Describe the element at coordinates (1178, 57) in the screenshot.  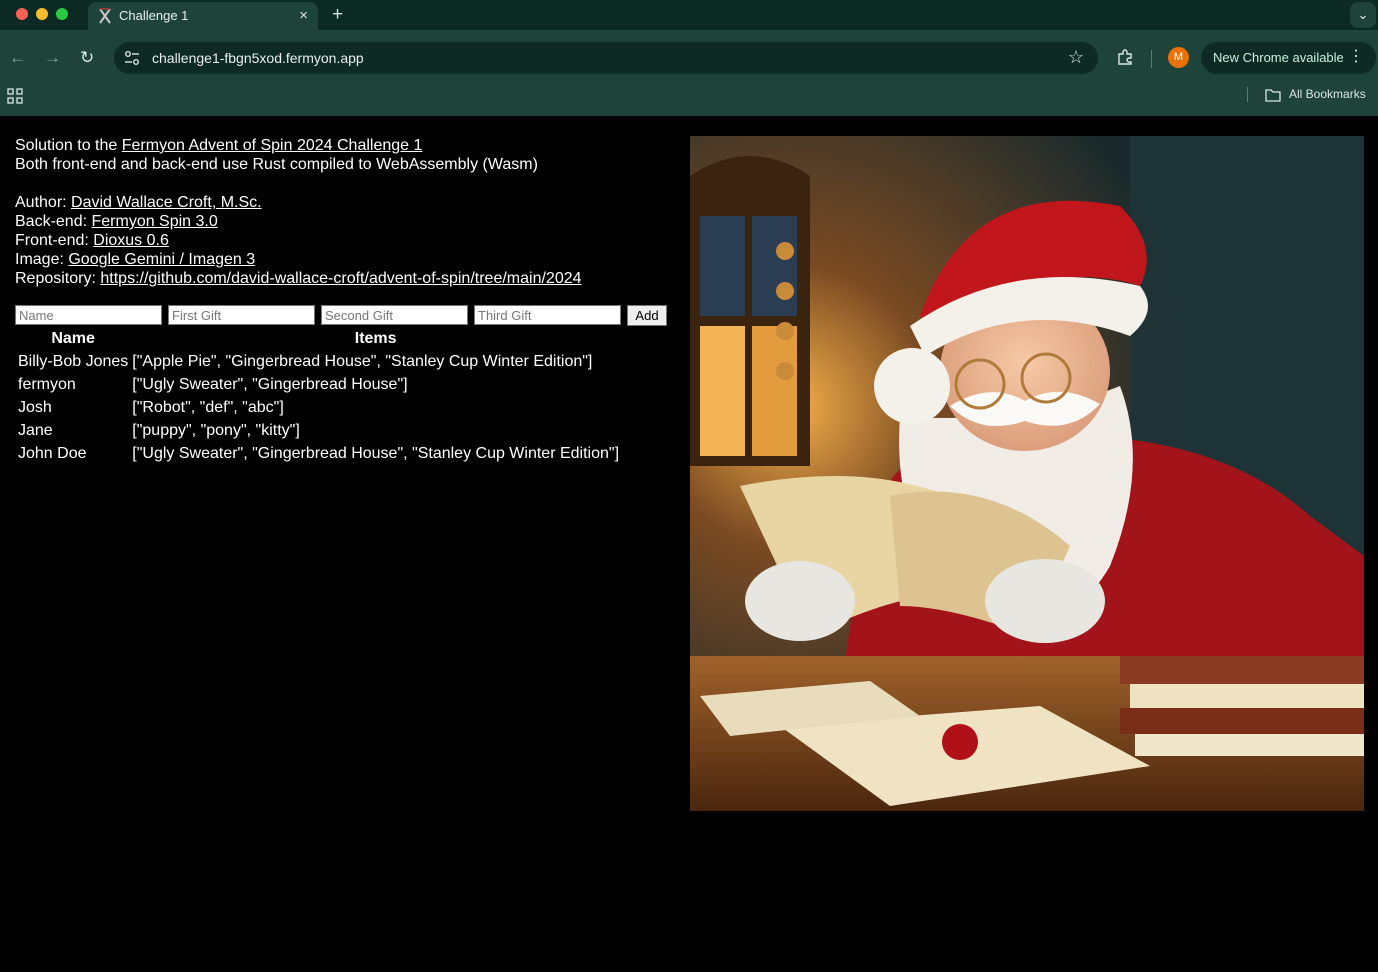
I see `profile-avatar: M` at that location.